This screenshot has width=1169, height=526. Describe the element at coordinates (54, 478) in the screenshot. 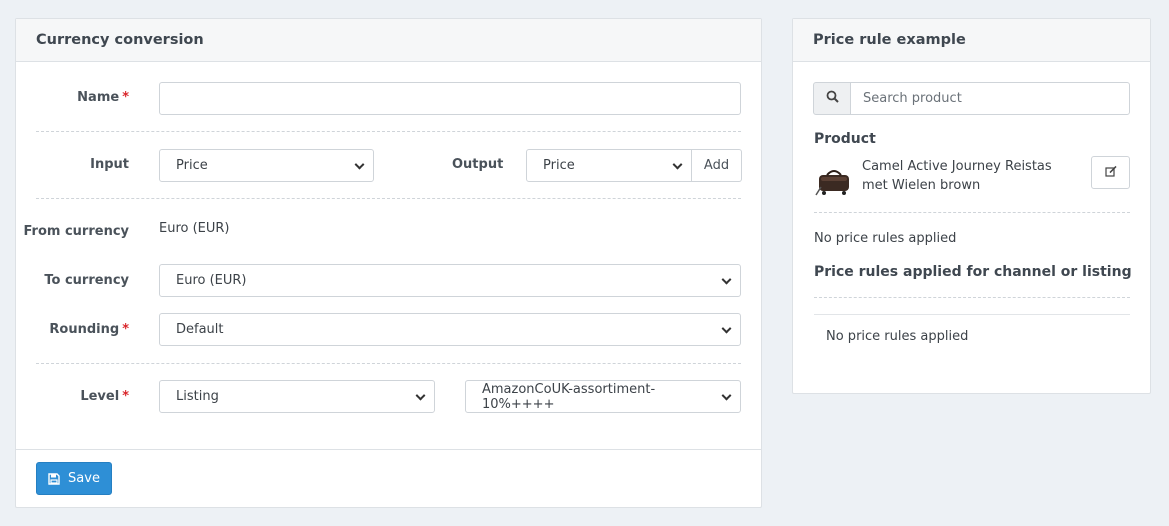

I see `floppy-disk-icon` at that location.